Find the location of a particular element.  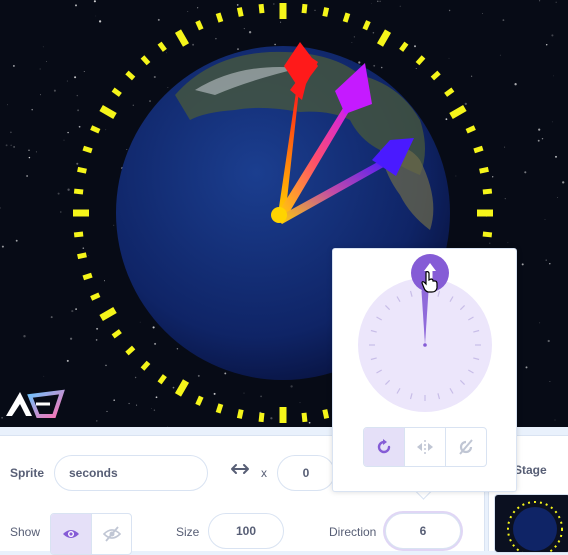

rotation-dont-rotate-button is located at coordinates (465, 447).